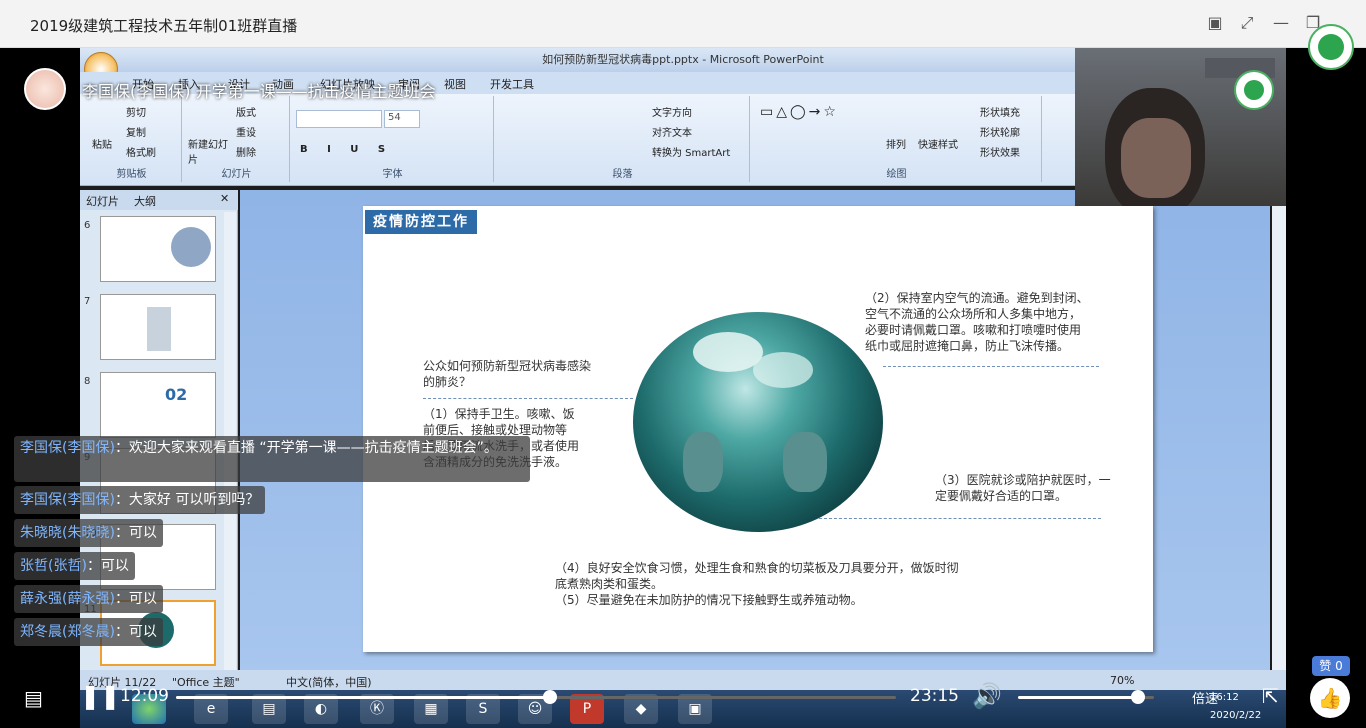 Image resolution: width=1366 pixels, height=728 pixels. I want to click on slides-group: 新建幻灯片 版式 重设 删除 幻灯片, so click(237, 139).